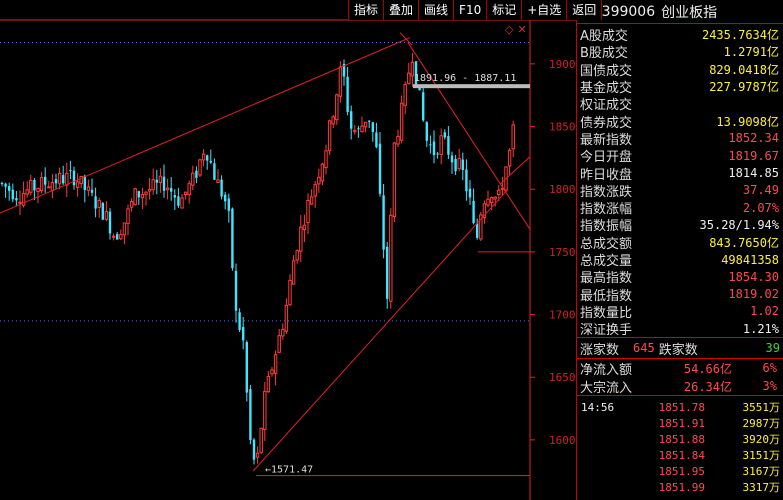 The height and width of the screenshot is (500, 783). Describe the element at coordinates (471, 86) in the screenshot. I see `high-marker-bar` at that location.